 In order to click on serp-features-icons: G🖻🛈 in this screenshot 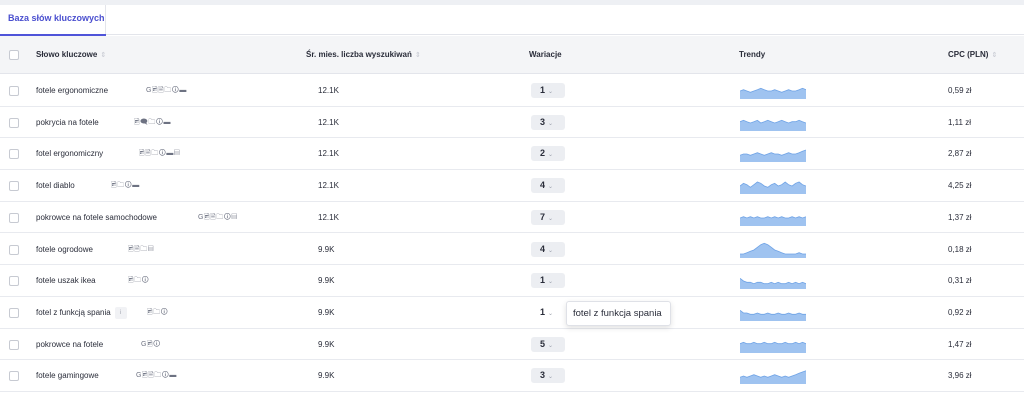, I will do `click(151, 344)`.